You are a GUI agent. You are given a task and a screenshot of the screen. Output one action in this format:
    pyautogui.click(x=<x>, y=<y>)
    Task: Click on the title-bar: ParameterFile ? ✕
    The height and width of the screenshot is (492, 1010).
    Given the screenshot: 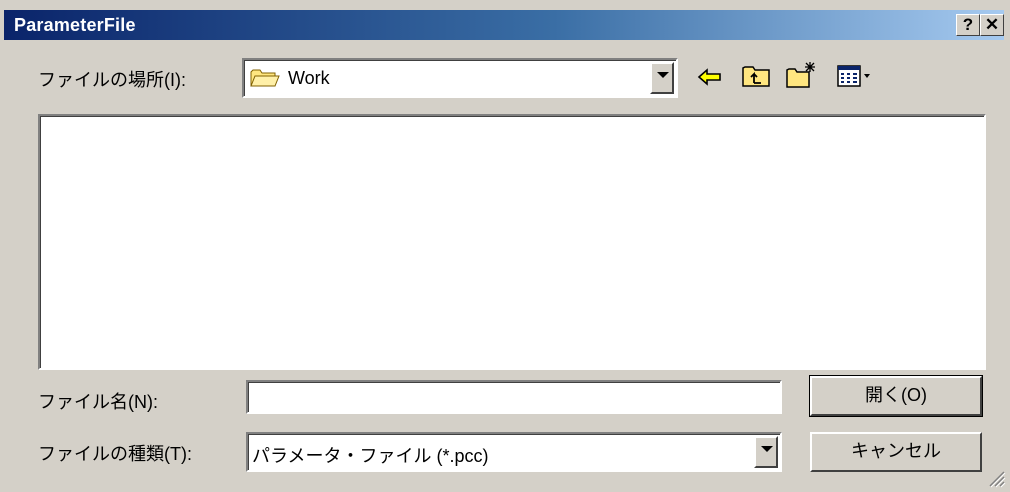 What is the action you would take?
    pyautogui.click(x=504, y=25)
    